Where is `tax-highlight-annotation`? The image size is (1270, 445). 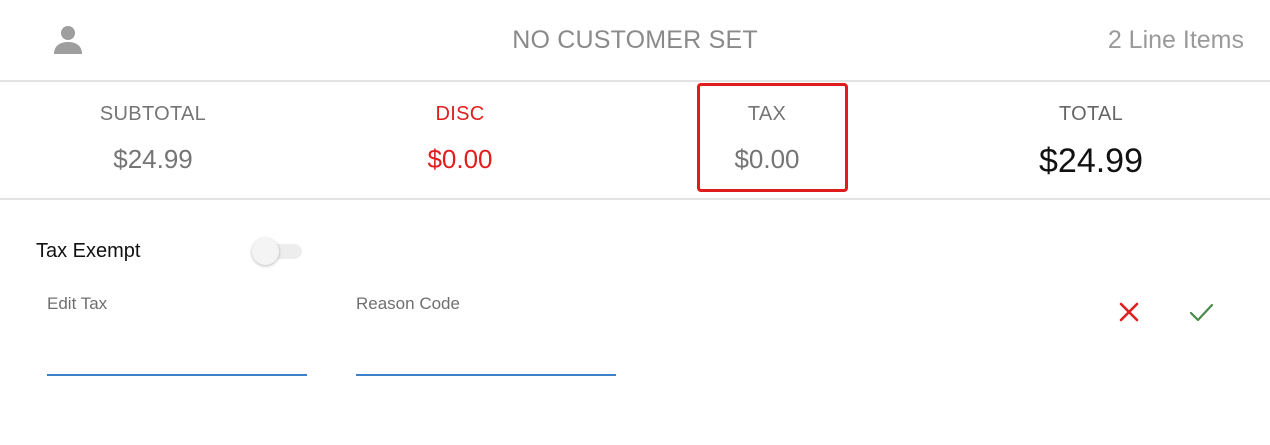 tax-highlight-annotation is located at coordinates (772, 137).